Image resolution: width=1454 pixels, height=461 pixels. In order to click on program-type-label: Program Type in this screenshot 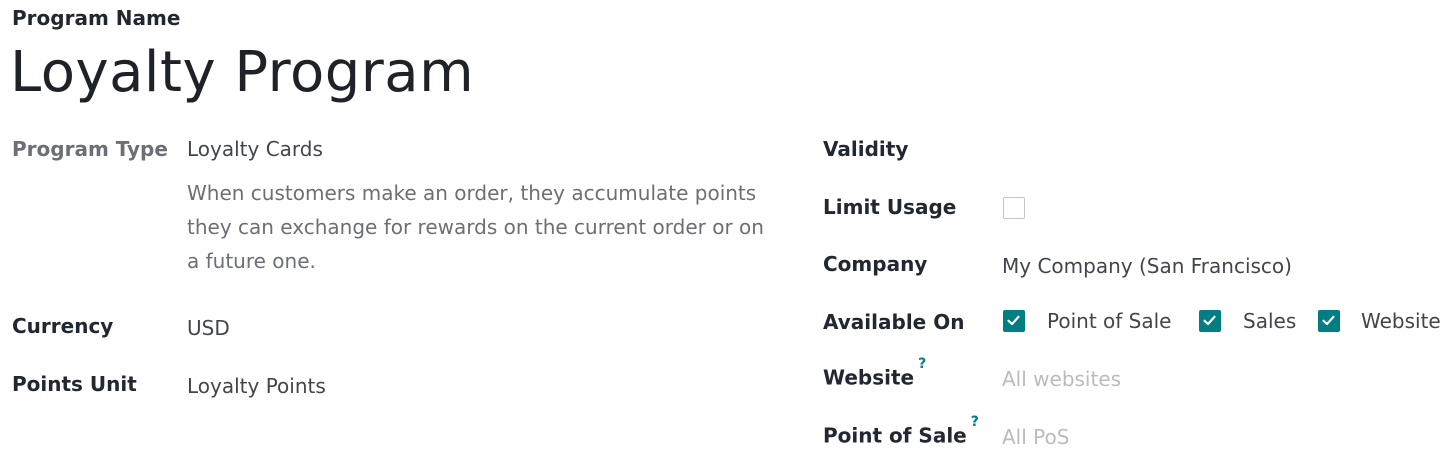, I will do `click(90, 149)`.